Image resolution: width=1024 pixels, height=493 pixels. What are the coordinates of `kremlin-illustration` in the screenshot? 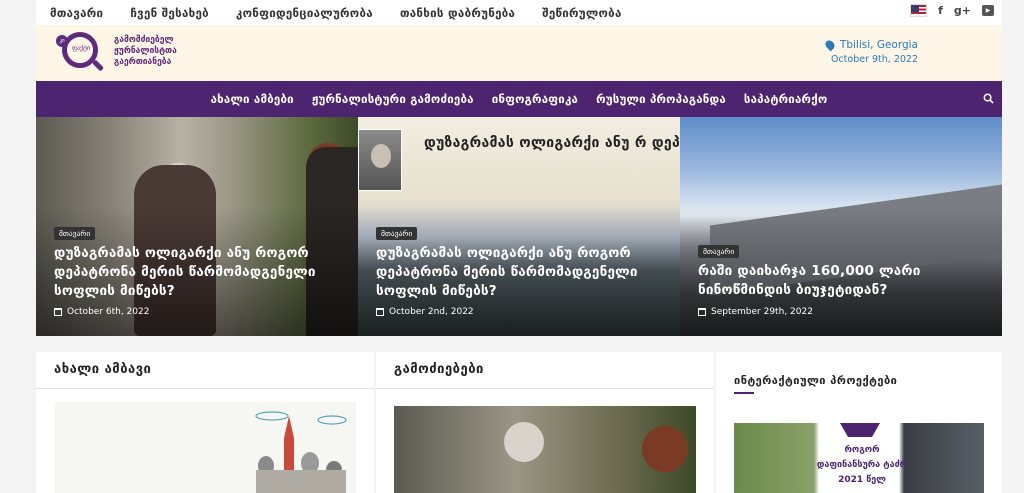 It's located at (301, 452).